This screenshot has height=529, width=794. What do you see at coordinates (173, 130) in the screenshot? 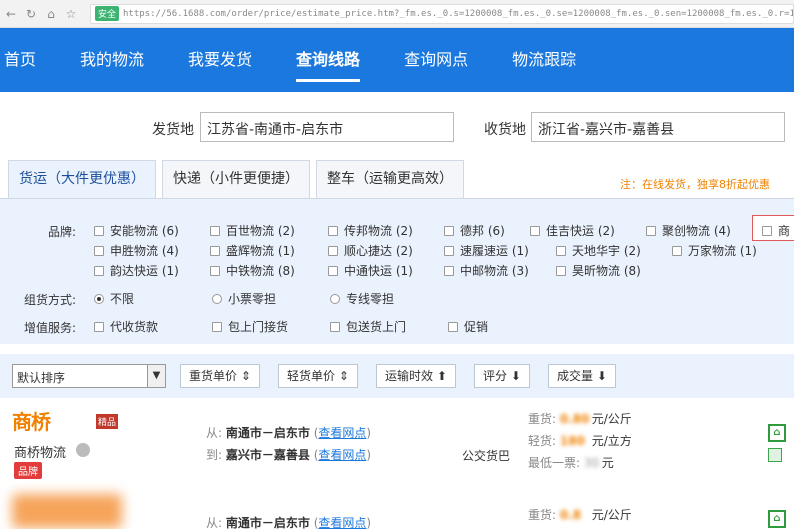
I see `origin-label: 发货地` at bounding box center [173, 130].